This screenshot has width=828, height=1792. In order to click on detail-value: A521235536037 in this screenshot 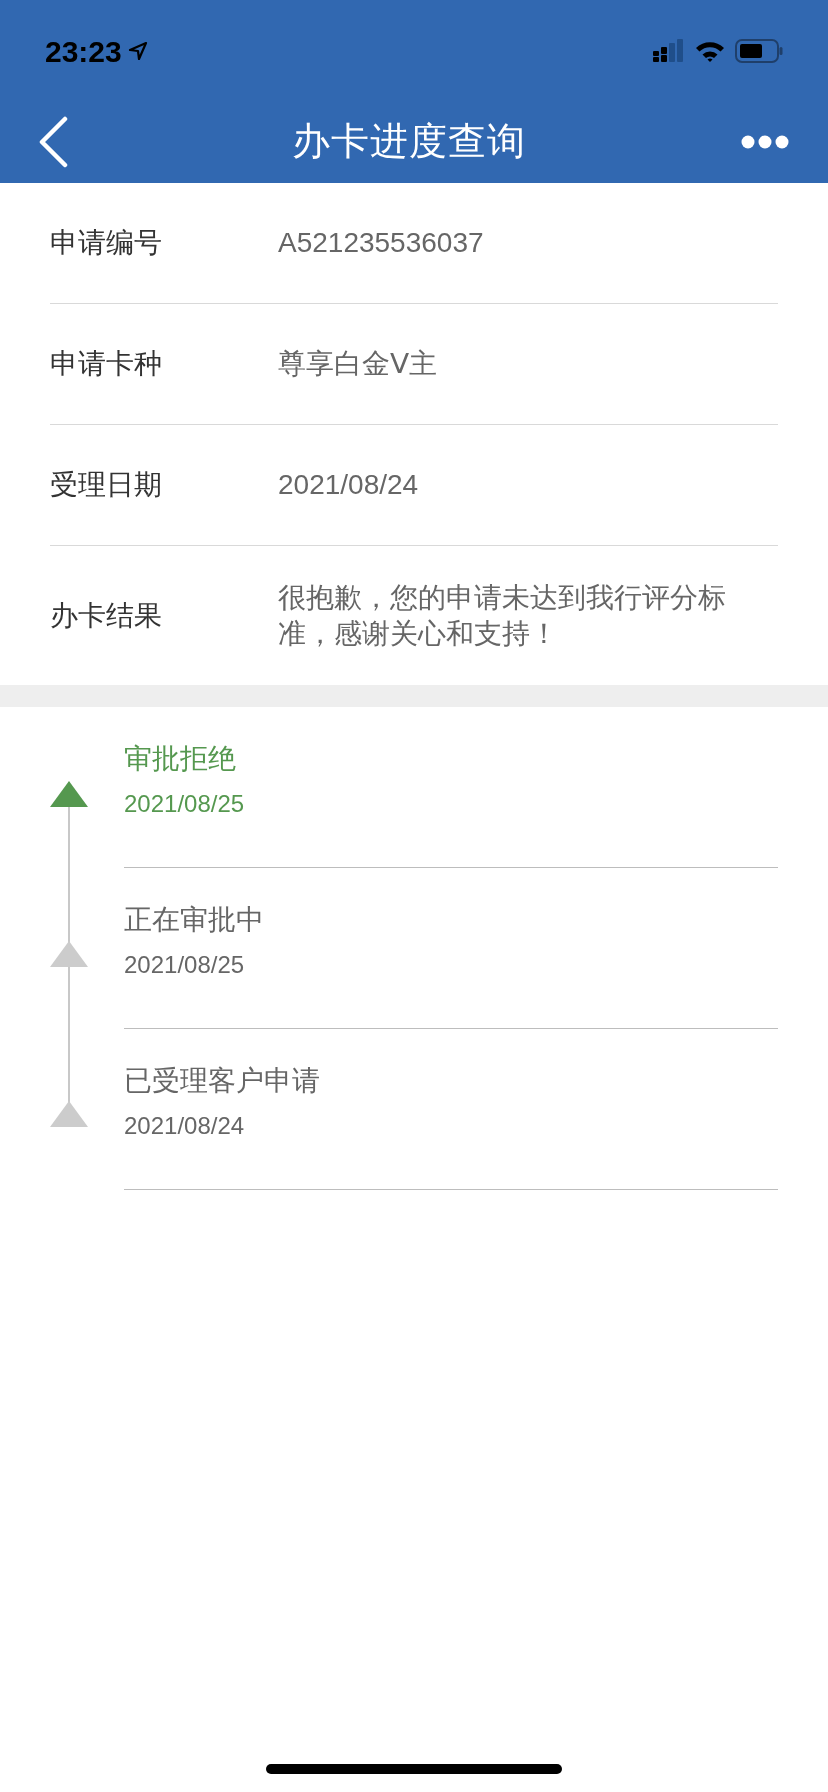, I will do `click(381, 243)`.